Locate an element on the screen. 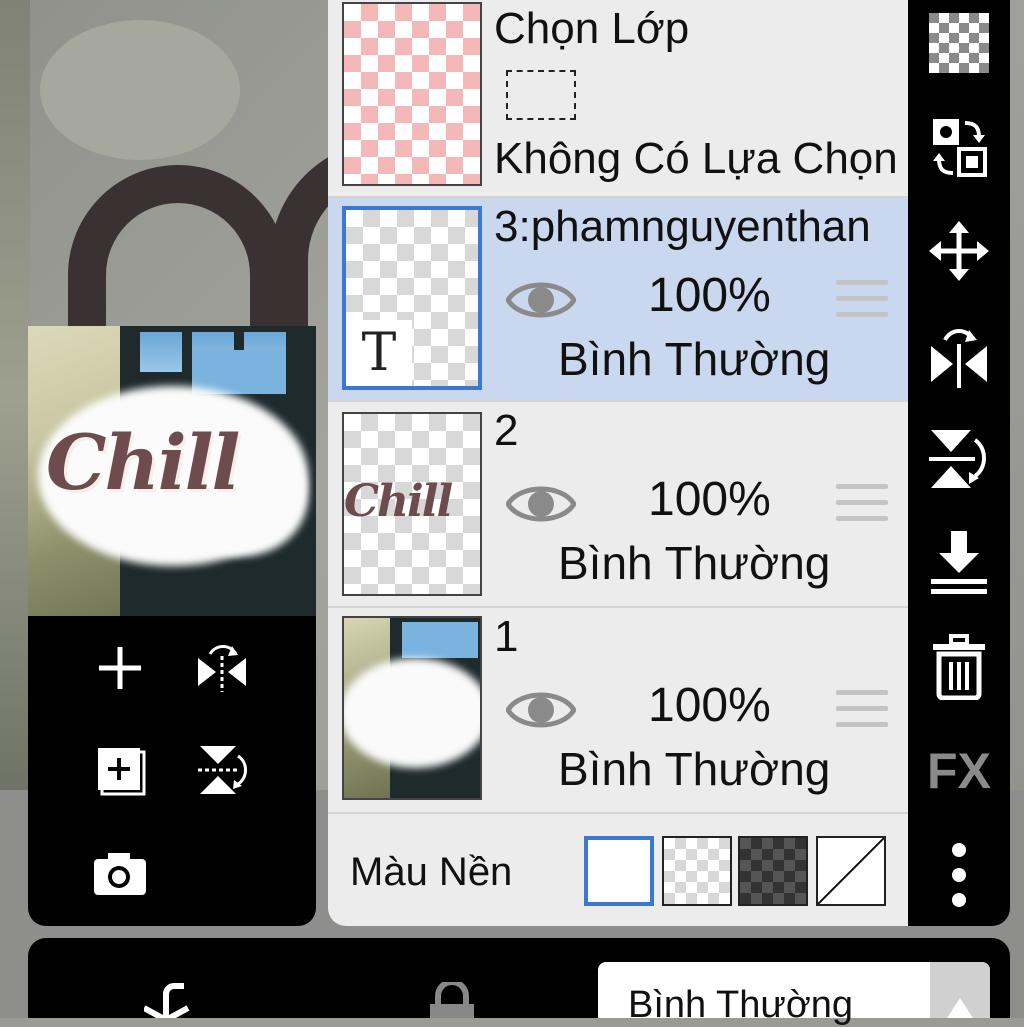 The image size is (1024, 1027). layer-name: 3:phamnguyenthan is located at coordinates (682, 226).